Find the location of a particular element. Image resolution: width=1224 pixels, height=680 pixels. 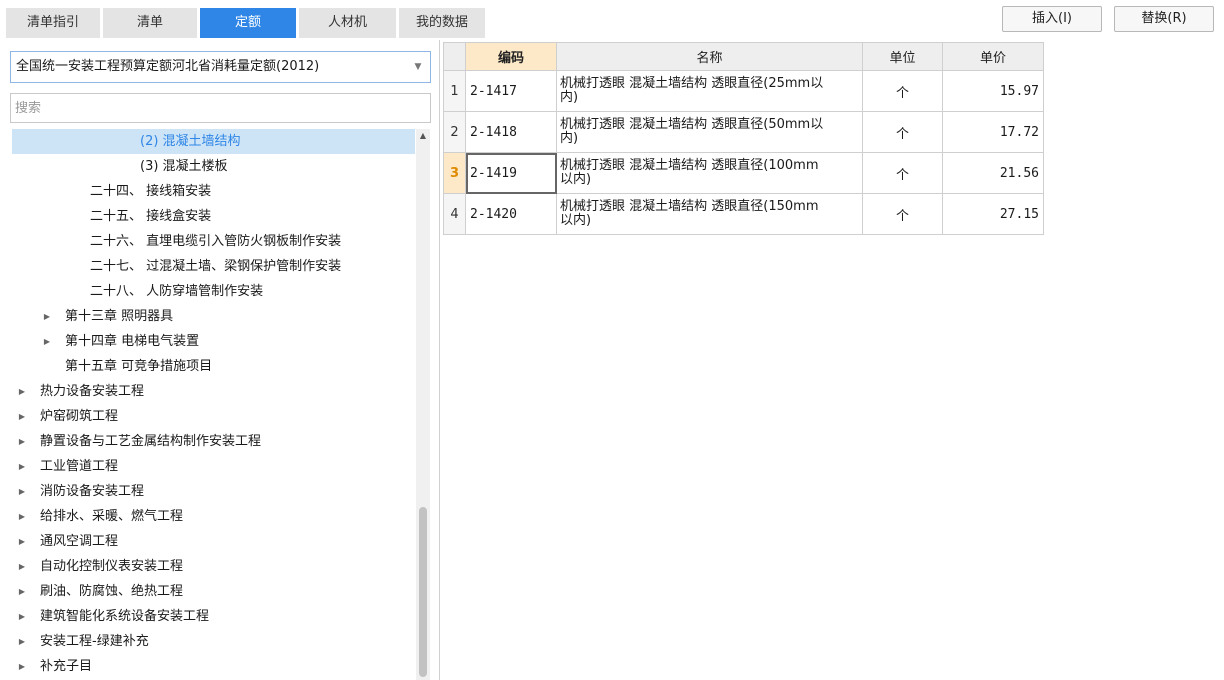

tree-item: ▶ 建筑智能化系统设备安装工程 is located at coordinates (213, 616).